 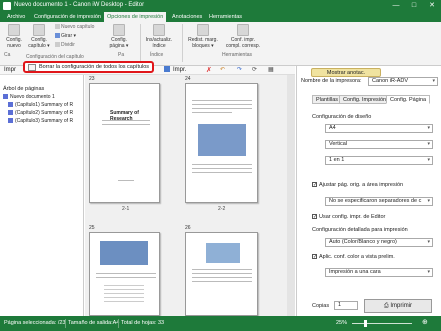 What do you see at coordinates (414, 6) in the screenshot?
I see `maximize-button: □` at bounding box center [414, 6].